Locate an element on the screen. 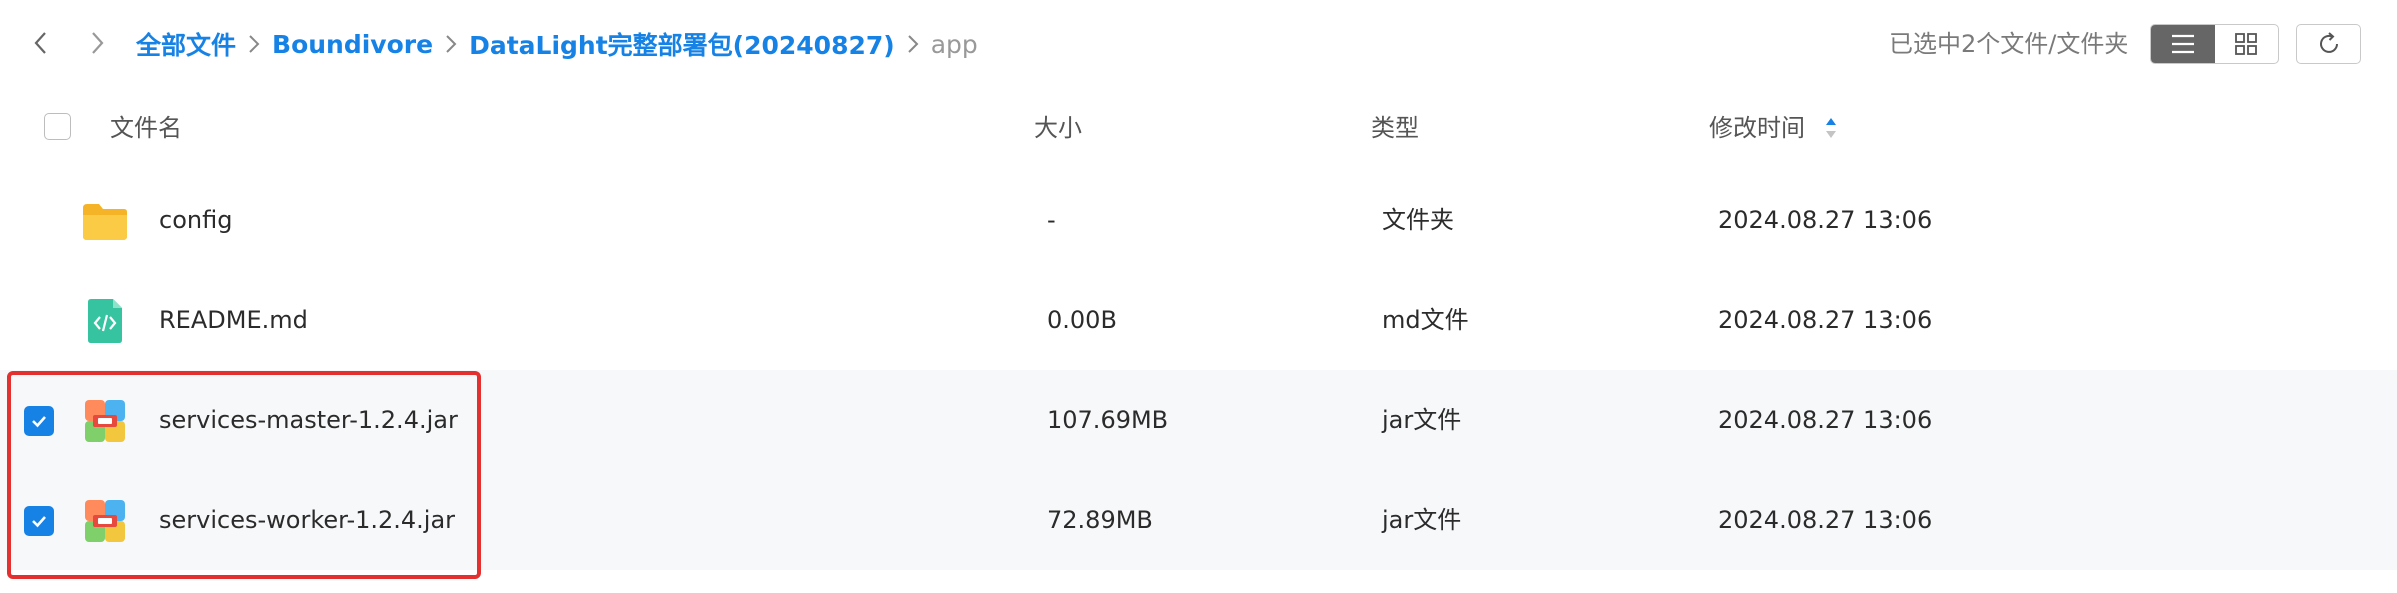  chevron-right-icon is located at coordinates (98, 43).